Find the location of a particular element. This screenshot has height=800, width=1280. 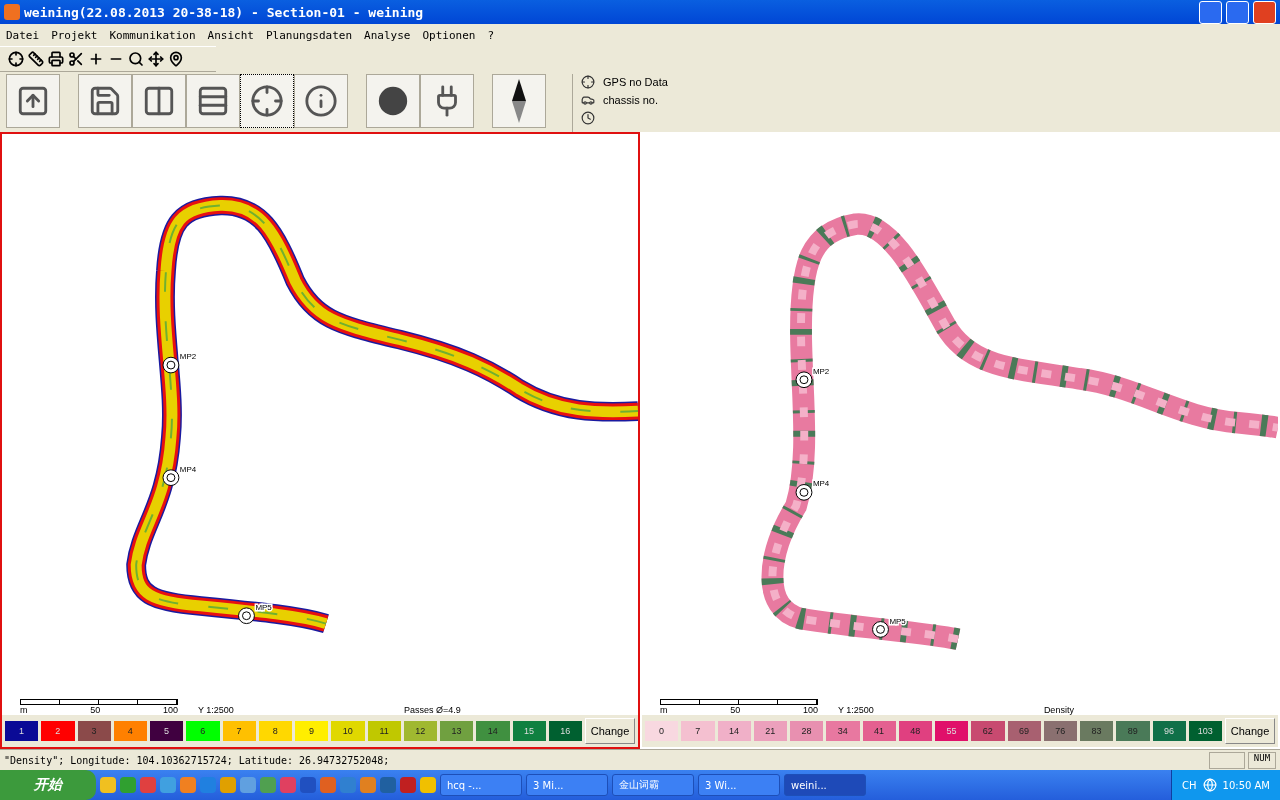

menu-item: Datei is located at coordinates (23, 35).